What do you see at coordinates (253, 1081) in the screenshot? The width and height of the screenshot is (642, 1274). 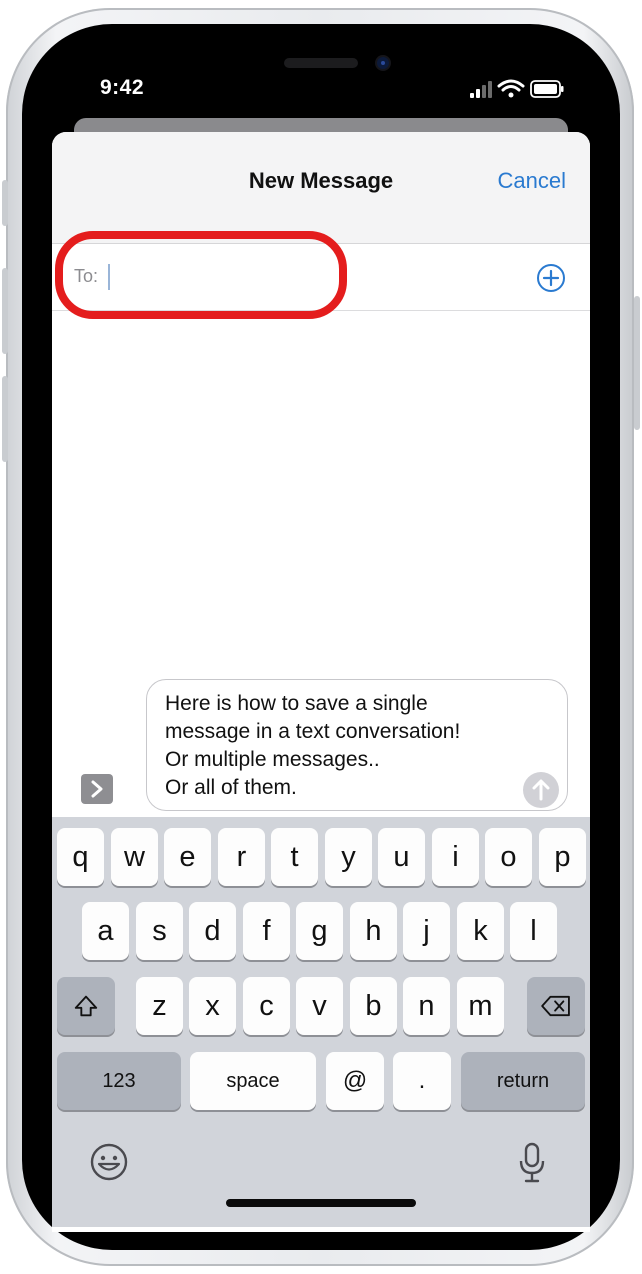 I see `space-key: space` at bounding box center [253, 1081].